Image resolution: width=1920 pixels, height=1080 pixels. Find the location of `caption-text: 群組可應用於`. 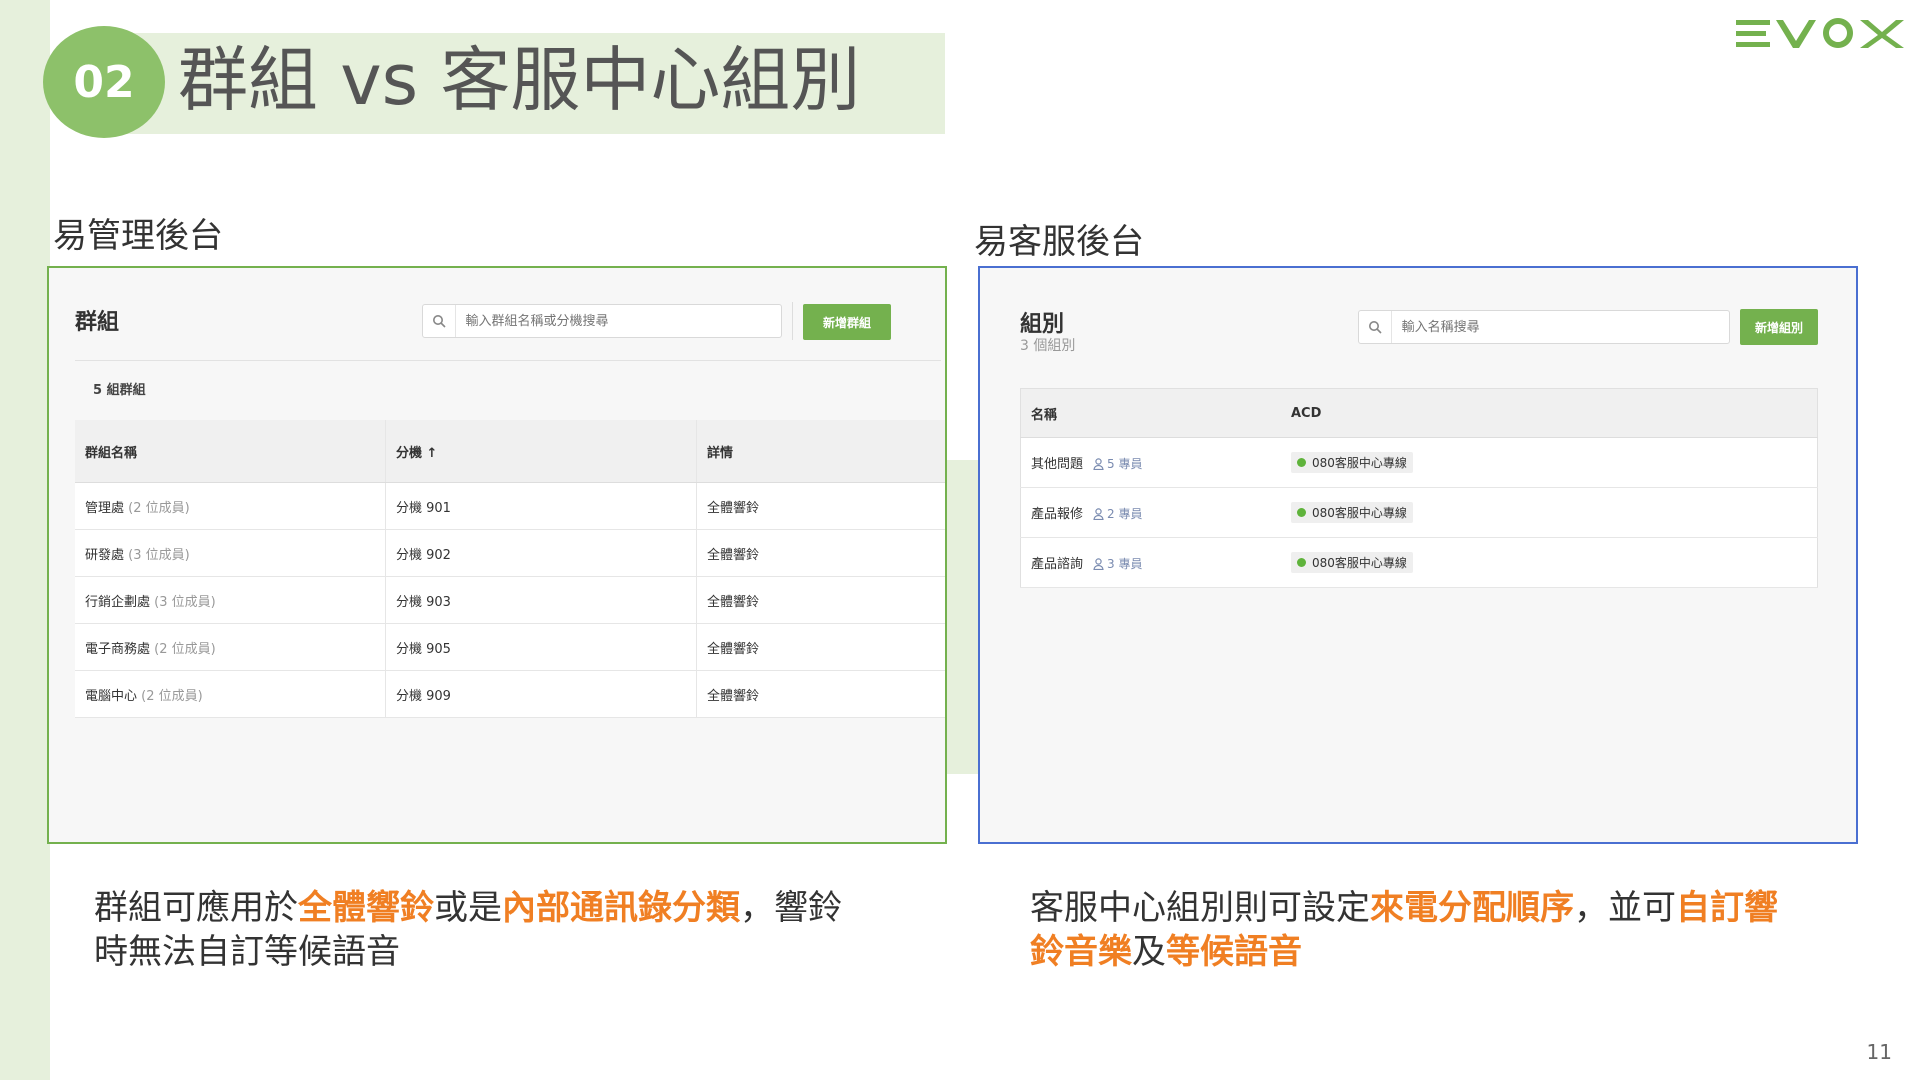

caption-text: 群組可應用於 is located at coordinates (196, 908).